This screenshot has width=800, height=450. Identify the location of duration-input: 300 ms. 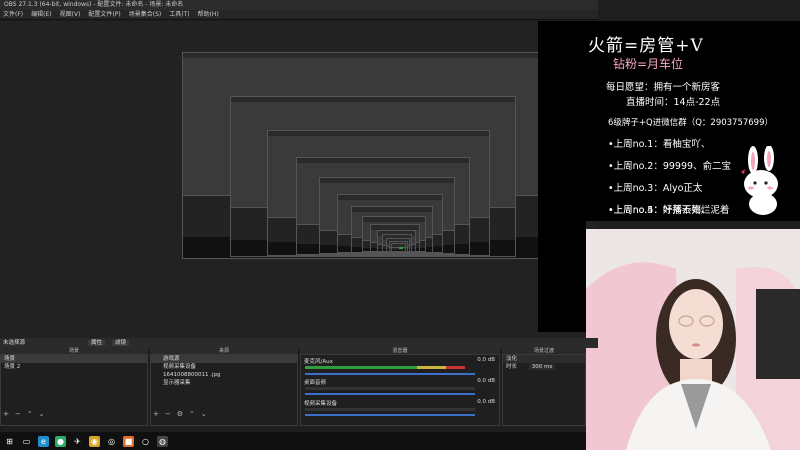
(542, 367).